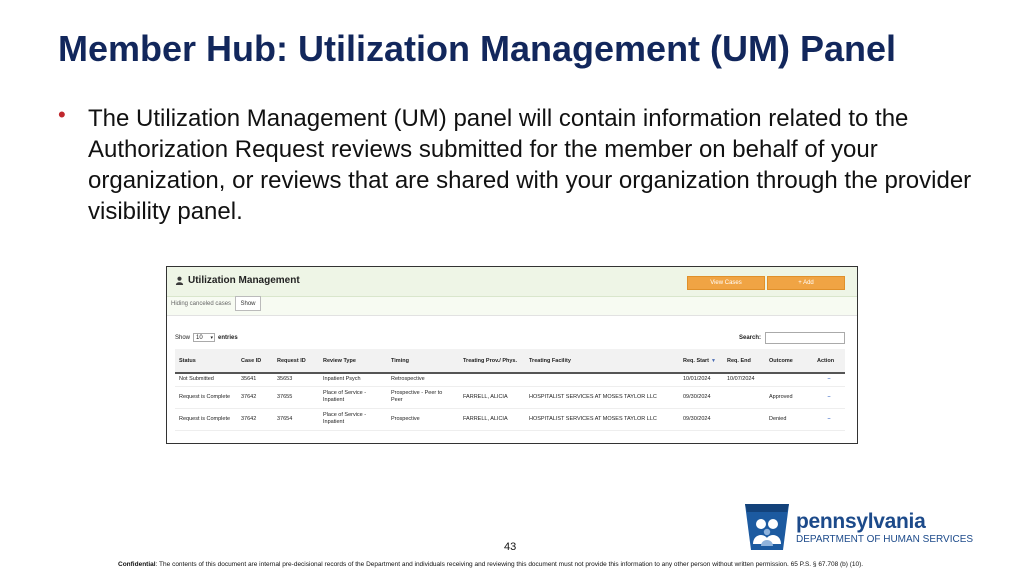  I want to click on hiding-canceled-text: Hiding canceled cases, so click(201, 304).